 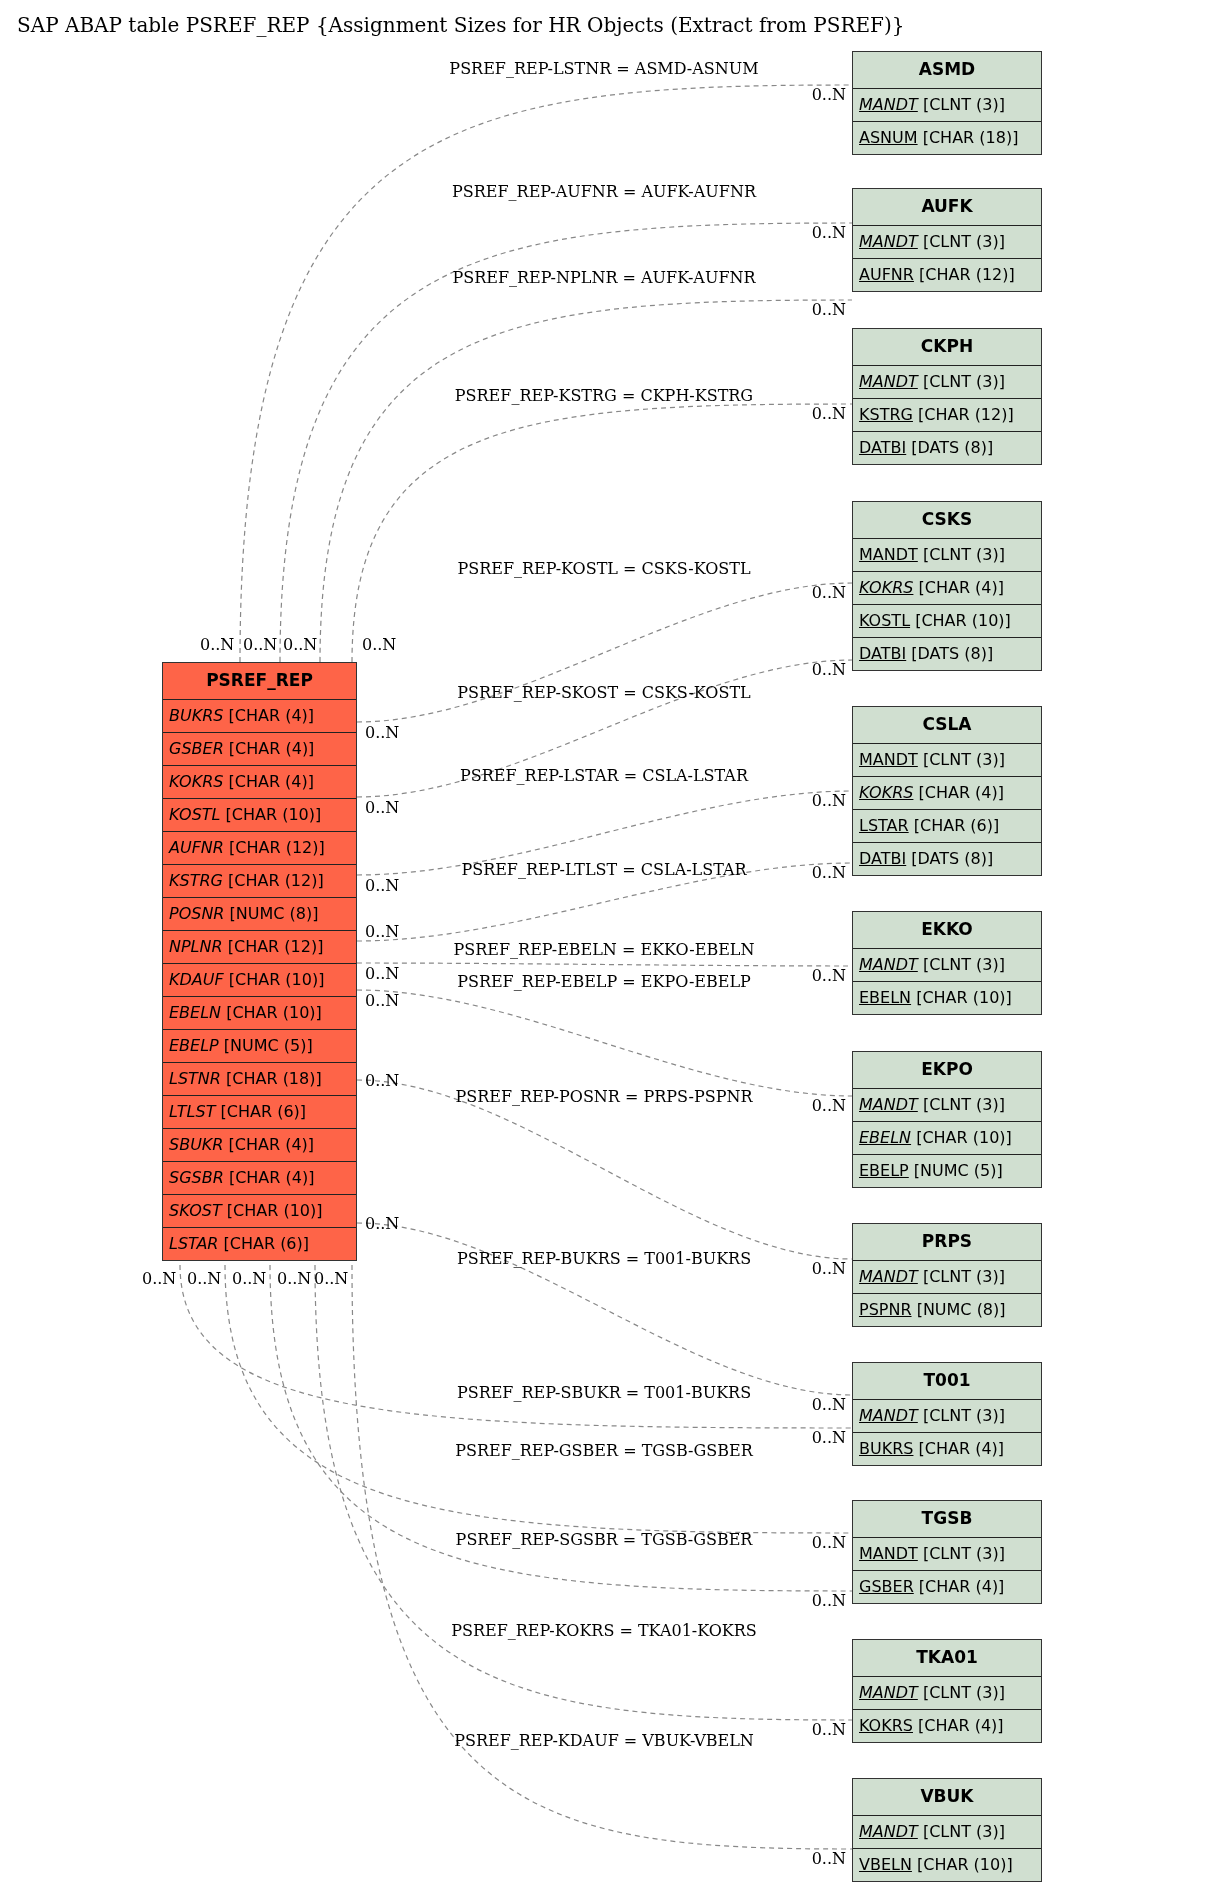 What do you see at coordinates (604, 396) in the screenshot?
I see `relation-label: PSREF_REP-KSTRG = CKPH-KSTRG` at bounding box center [604, 396].